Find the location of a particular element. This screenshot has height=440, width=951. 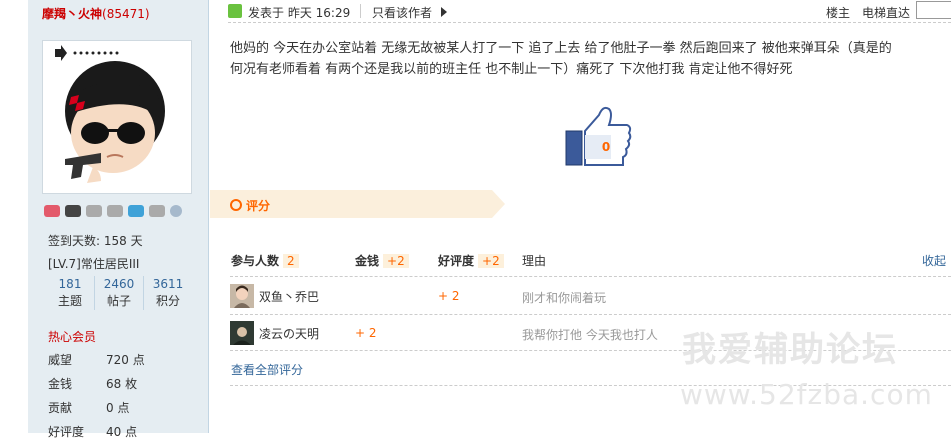

attr-prestige: 威望 720 点 is located at coordinates (96, 359).